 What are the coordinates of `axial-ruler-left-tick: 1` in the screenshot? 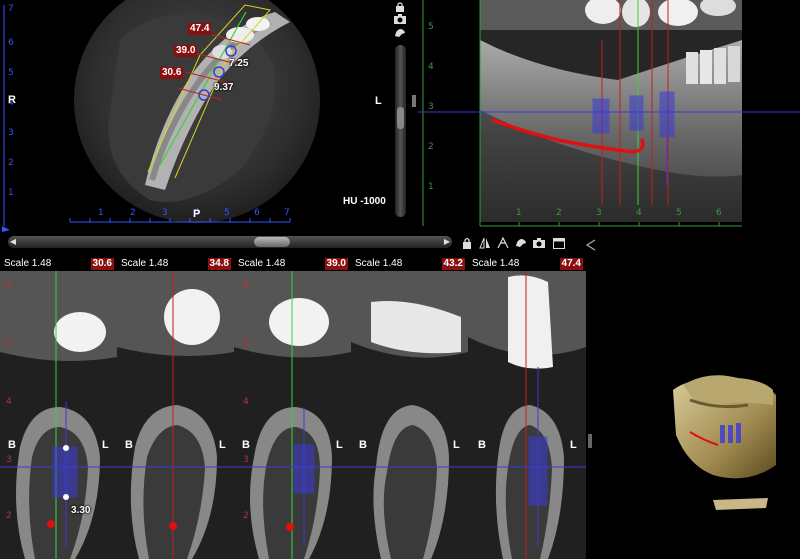 It's located at (11, 193).